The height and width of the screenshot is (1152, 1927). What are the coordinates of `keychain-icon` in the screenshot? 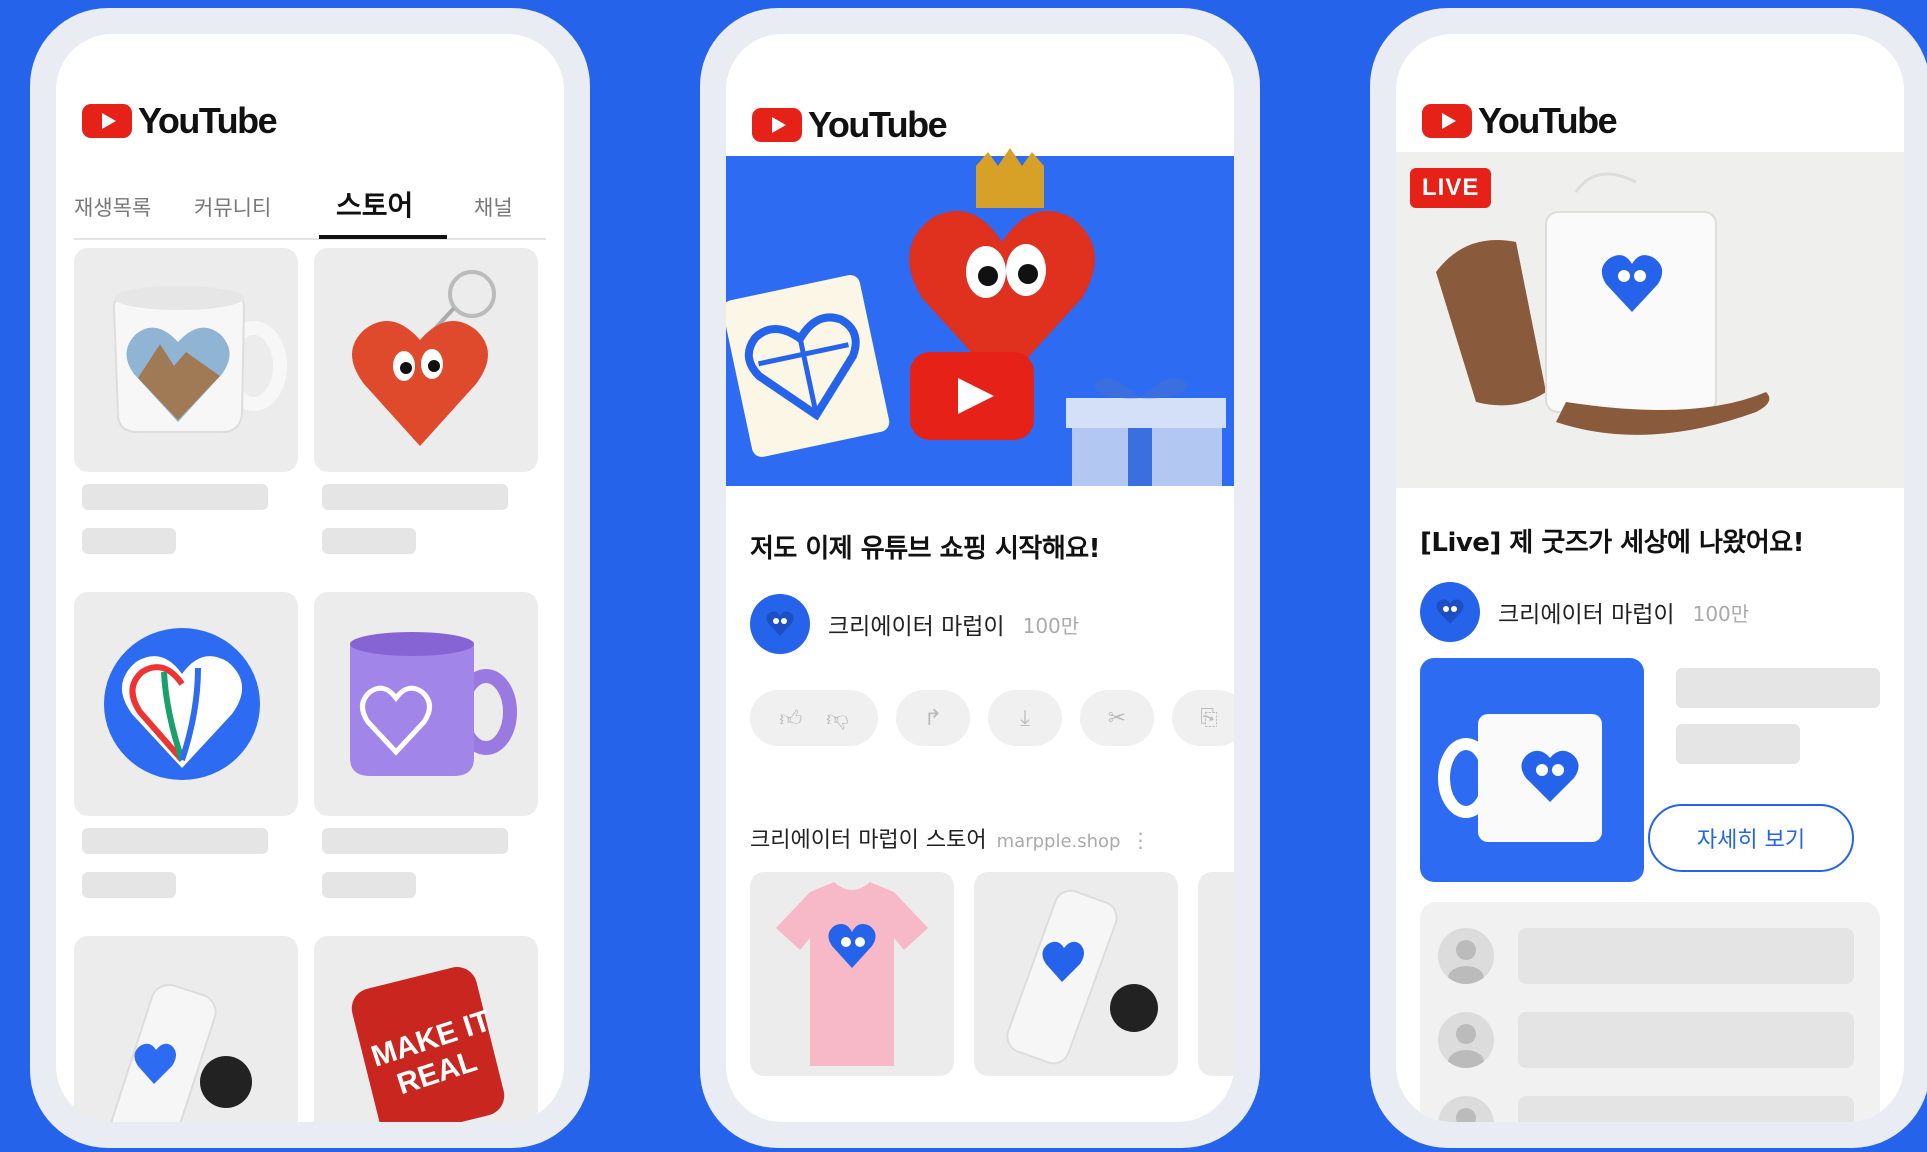 It's located at (424, 358).